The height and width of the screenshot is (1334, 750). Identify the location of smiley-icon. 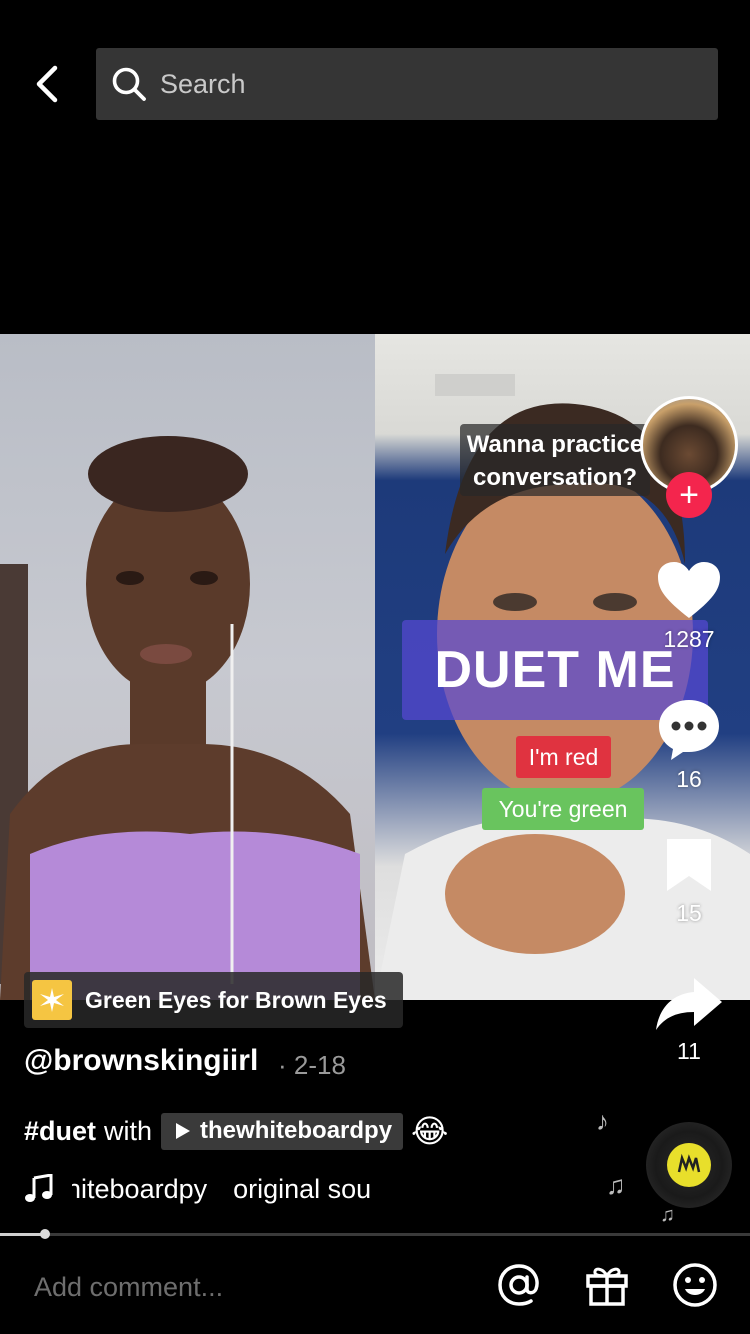
(695, 1285).